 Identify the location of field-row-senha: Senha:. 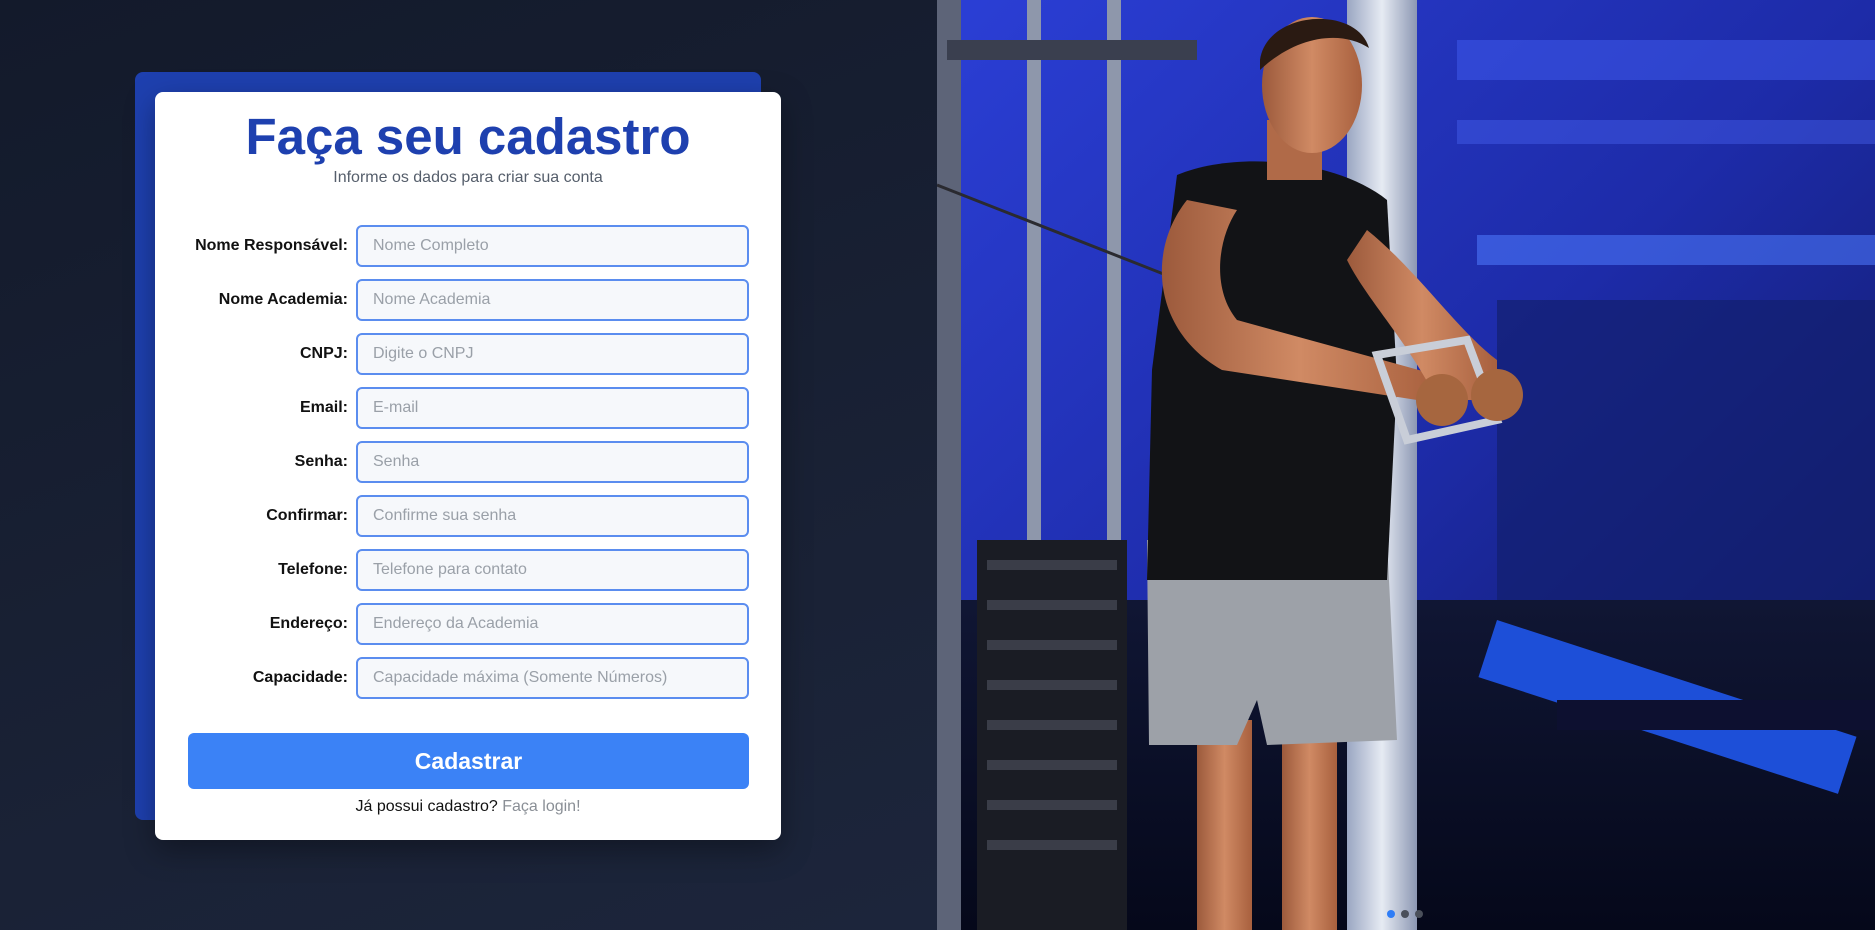
(468, 462).